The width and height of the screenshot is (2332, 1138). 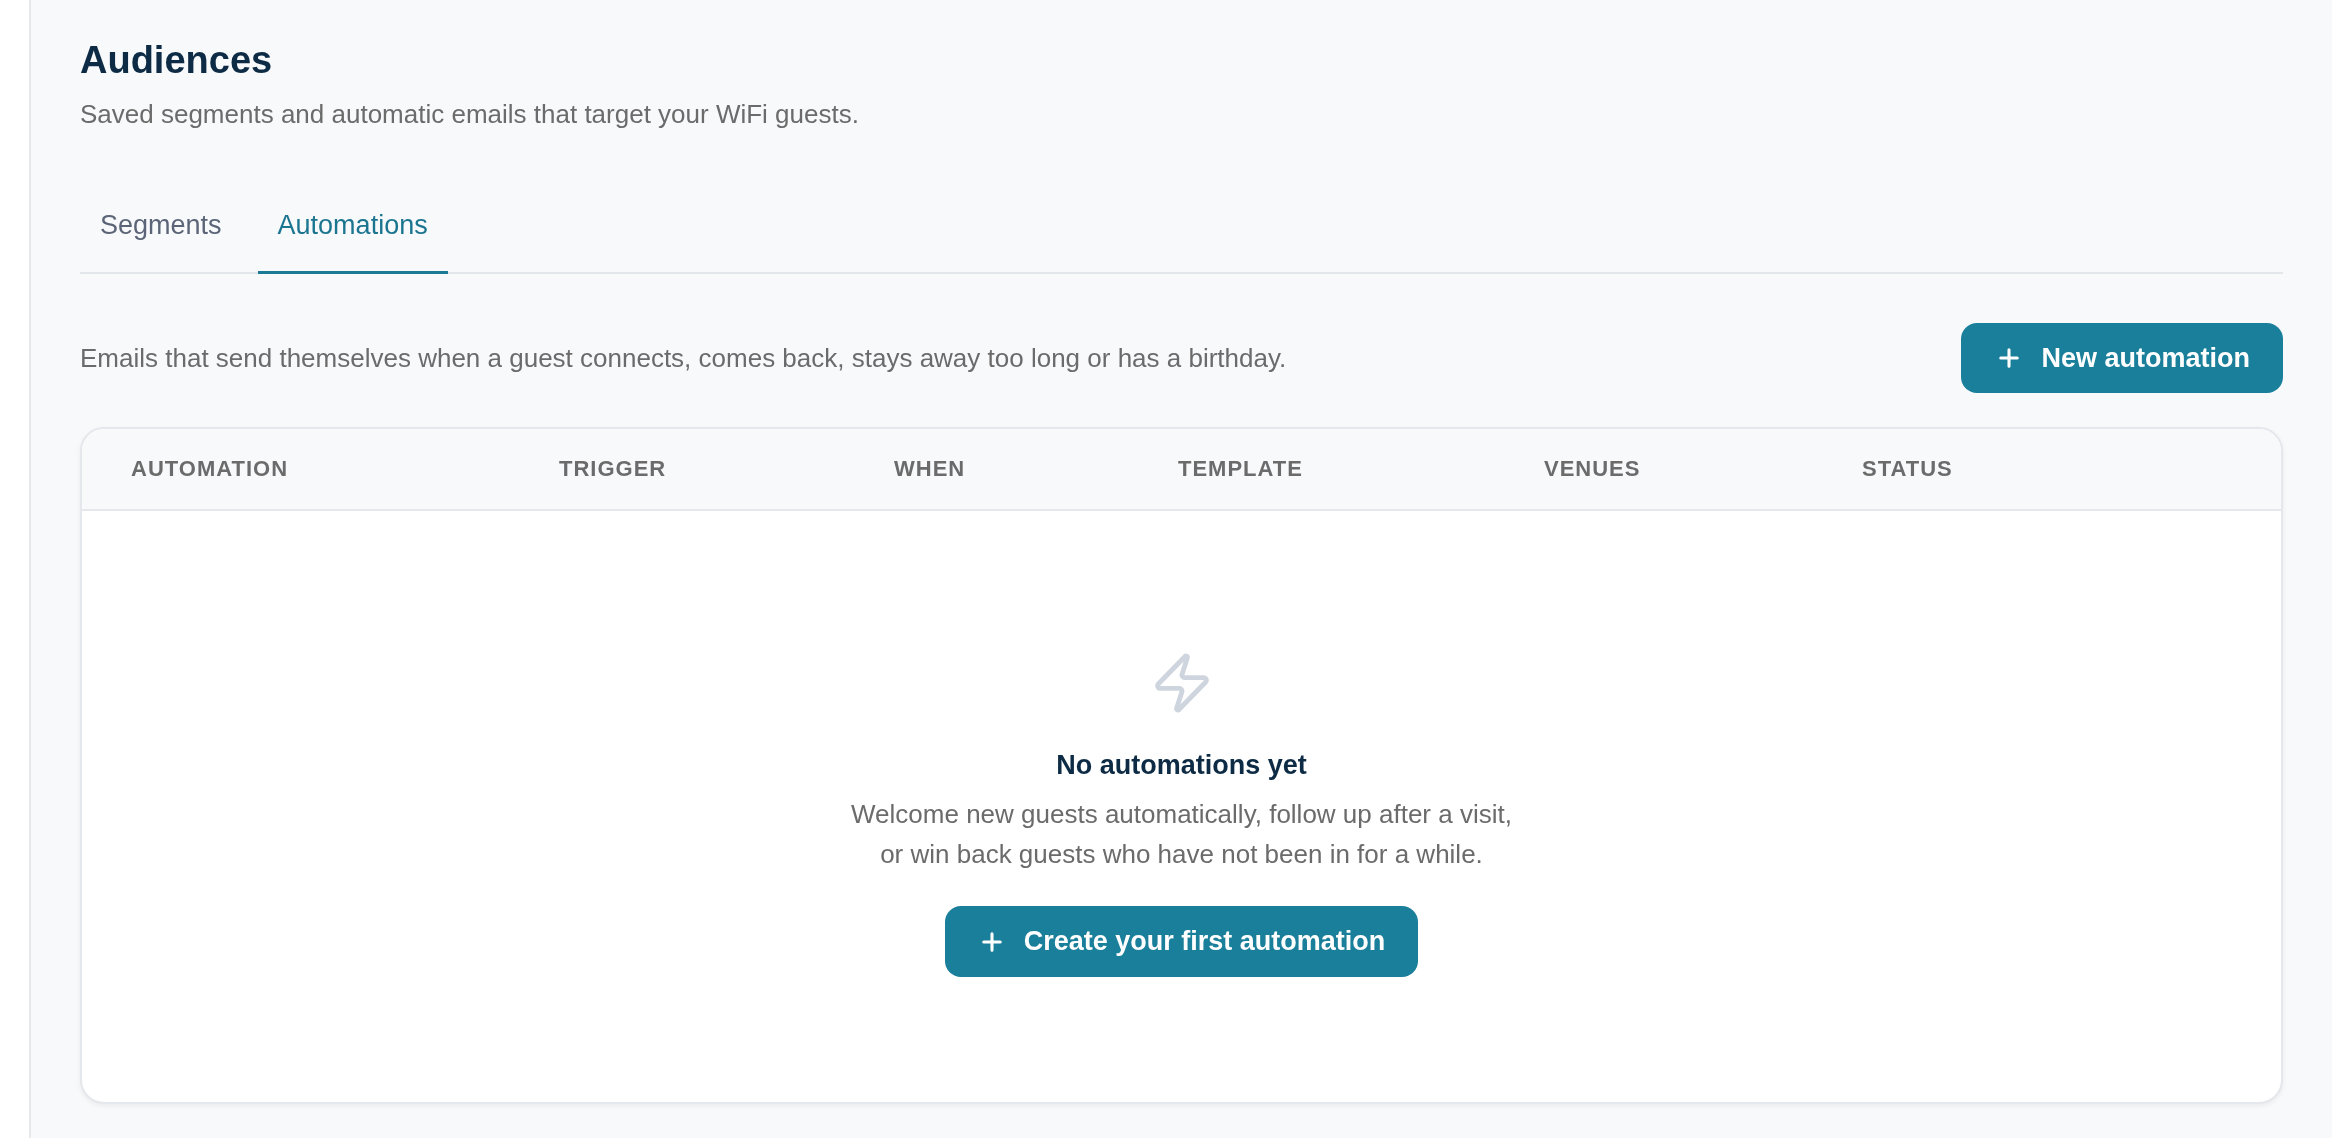 I want to click on create-automation-button: Create your first automation, so click(x=1181, y=941).